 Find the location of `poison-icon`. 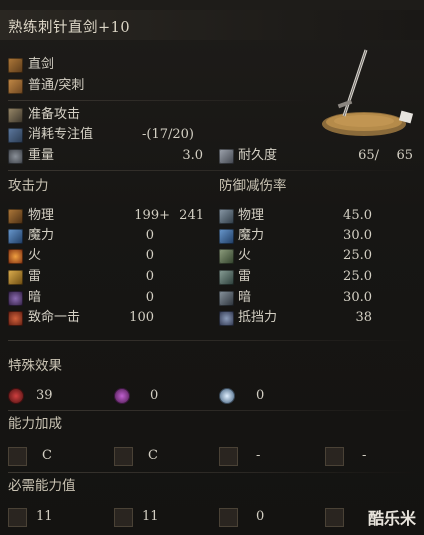

poison-icon is located at coordinates (122, 396).